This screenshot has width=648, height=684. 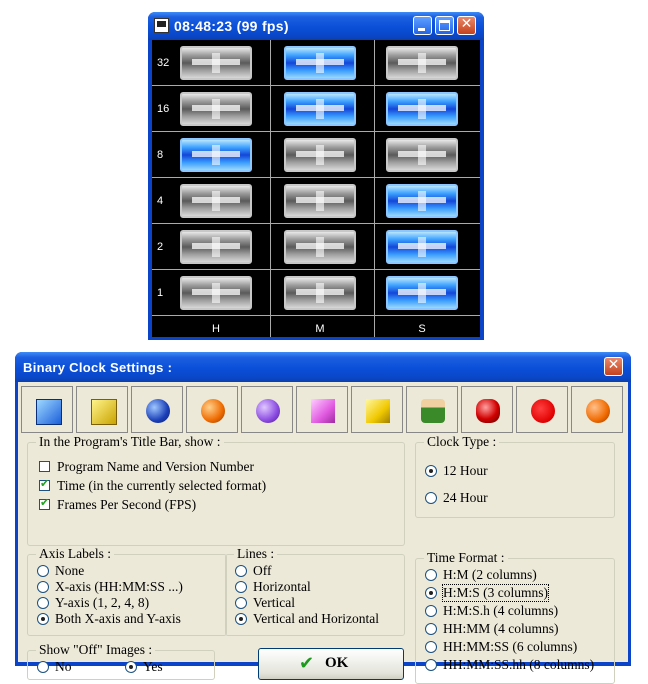 What do you see at coordinates (127, 504) in the screenshot?
I see `option-label: Frames Per Second (FPS)` at bounding box center [127, 504].